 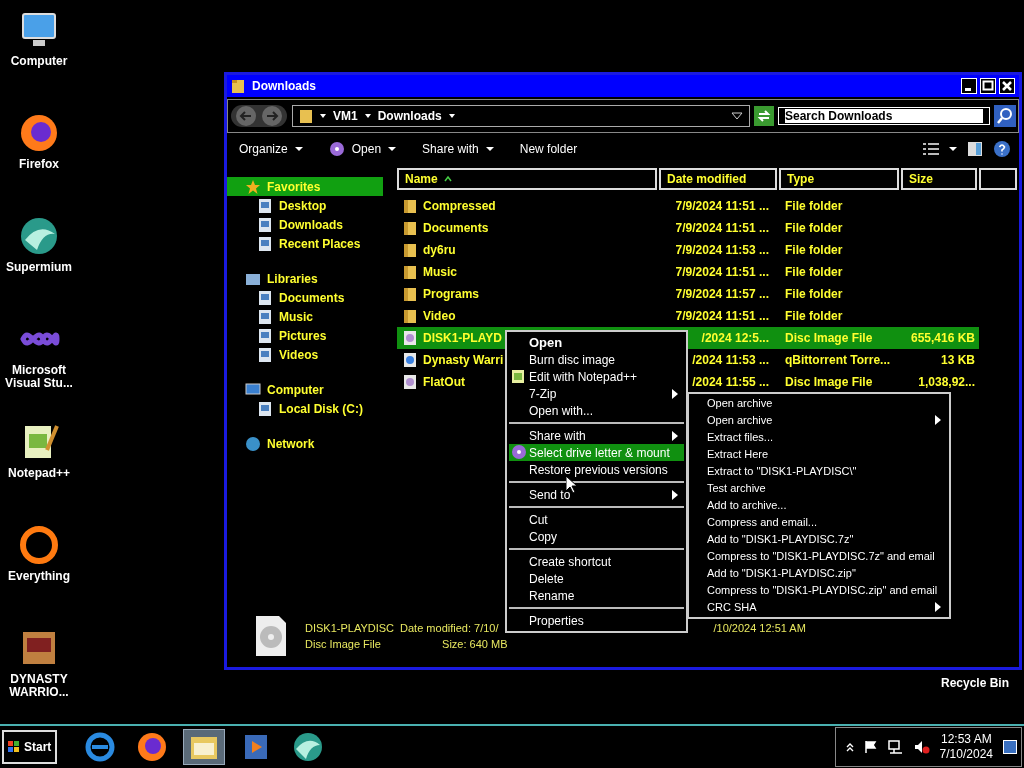 I want to click on toolbar-button: Open, so click(x=362, y=149).